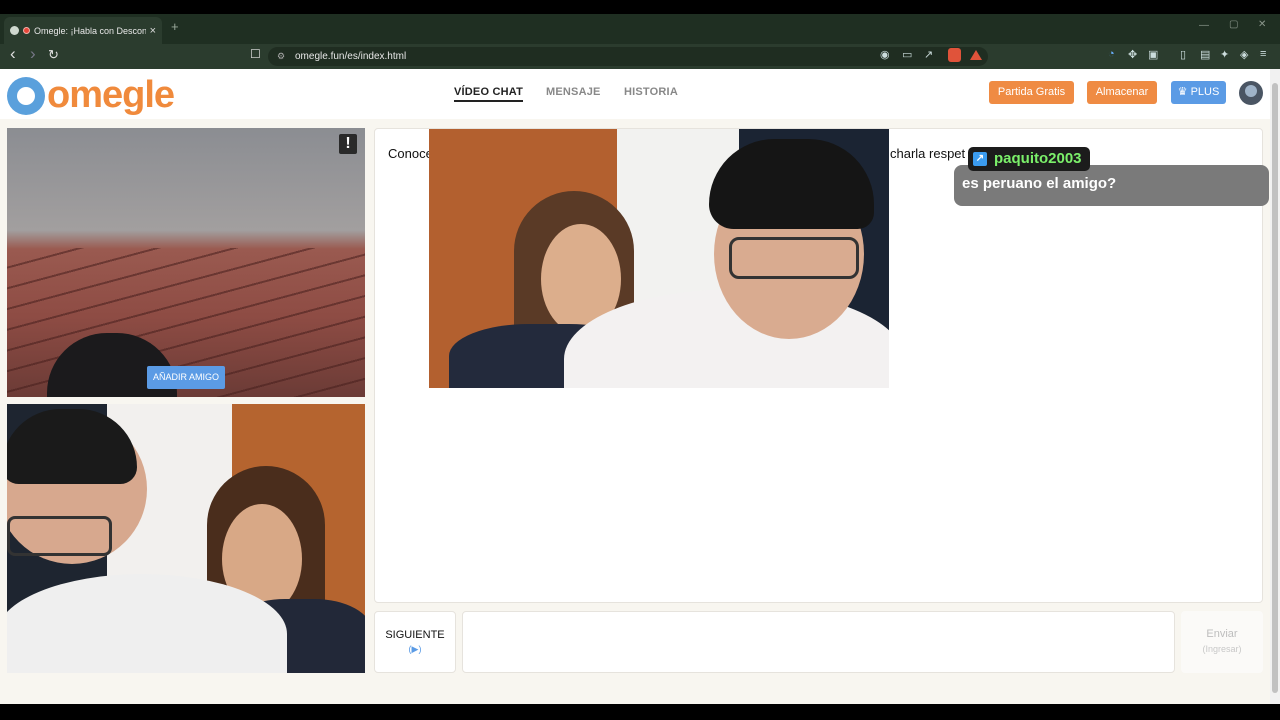  What do you see at coordinates (255, 54) in the screenshot?
I see `bookmark-icon: ☐` at bounding box center [255, 54].